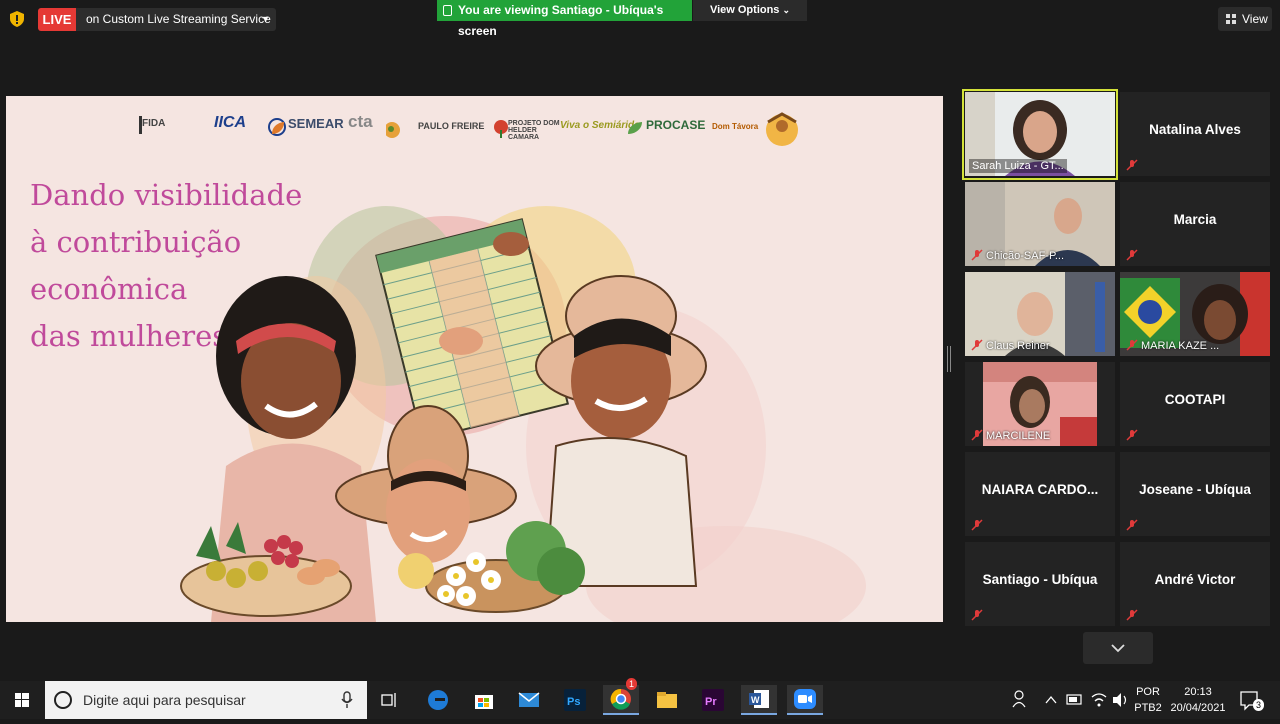  I want to click on participant-tile: Natalina Alves, so click(1195, 134).